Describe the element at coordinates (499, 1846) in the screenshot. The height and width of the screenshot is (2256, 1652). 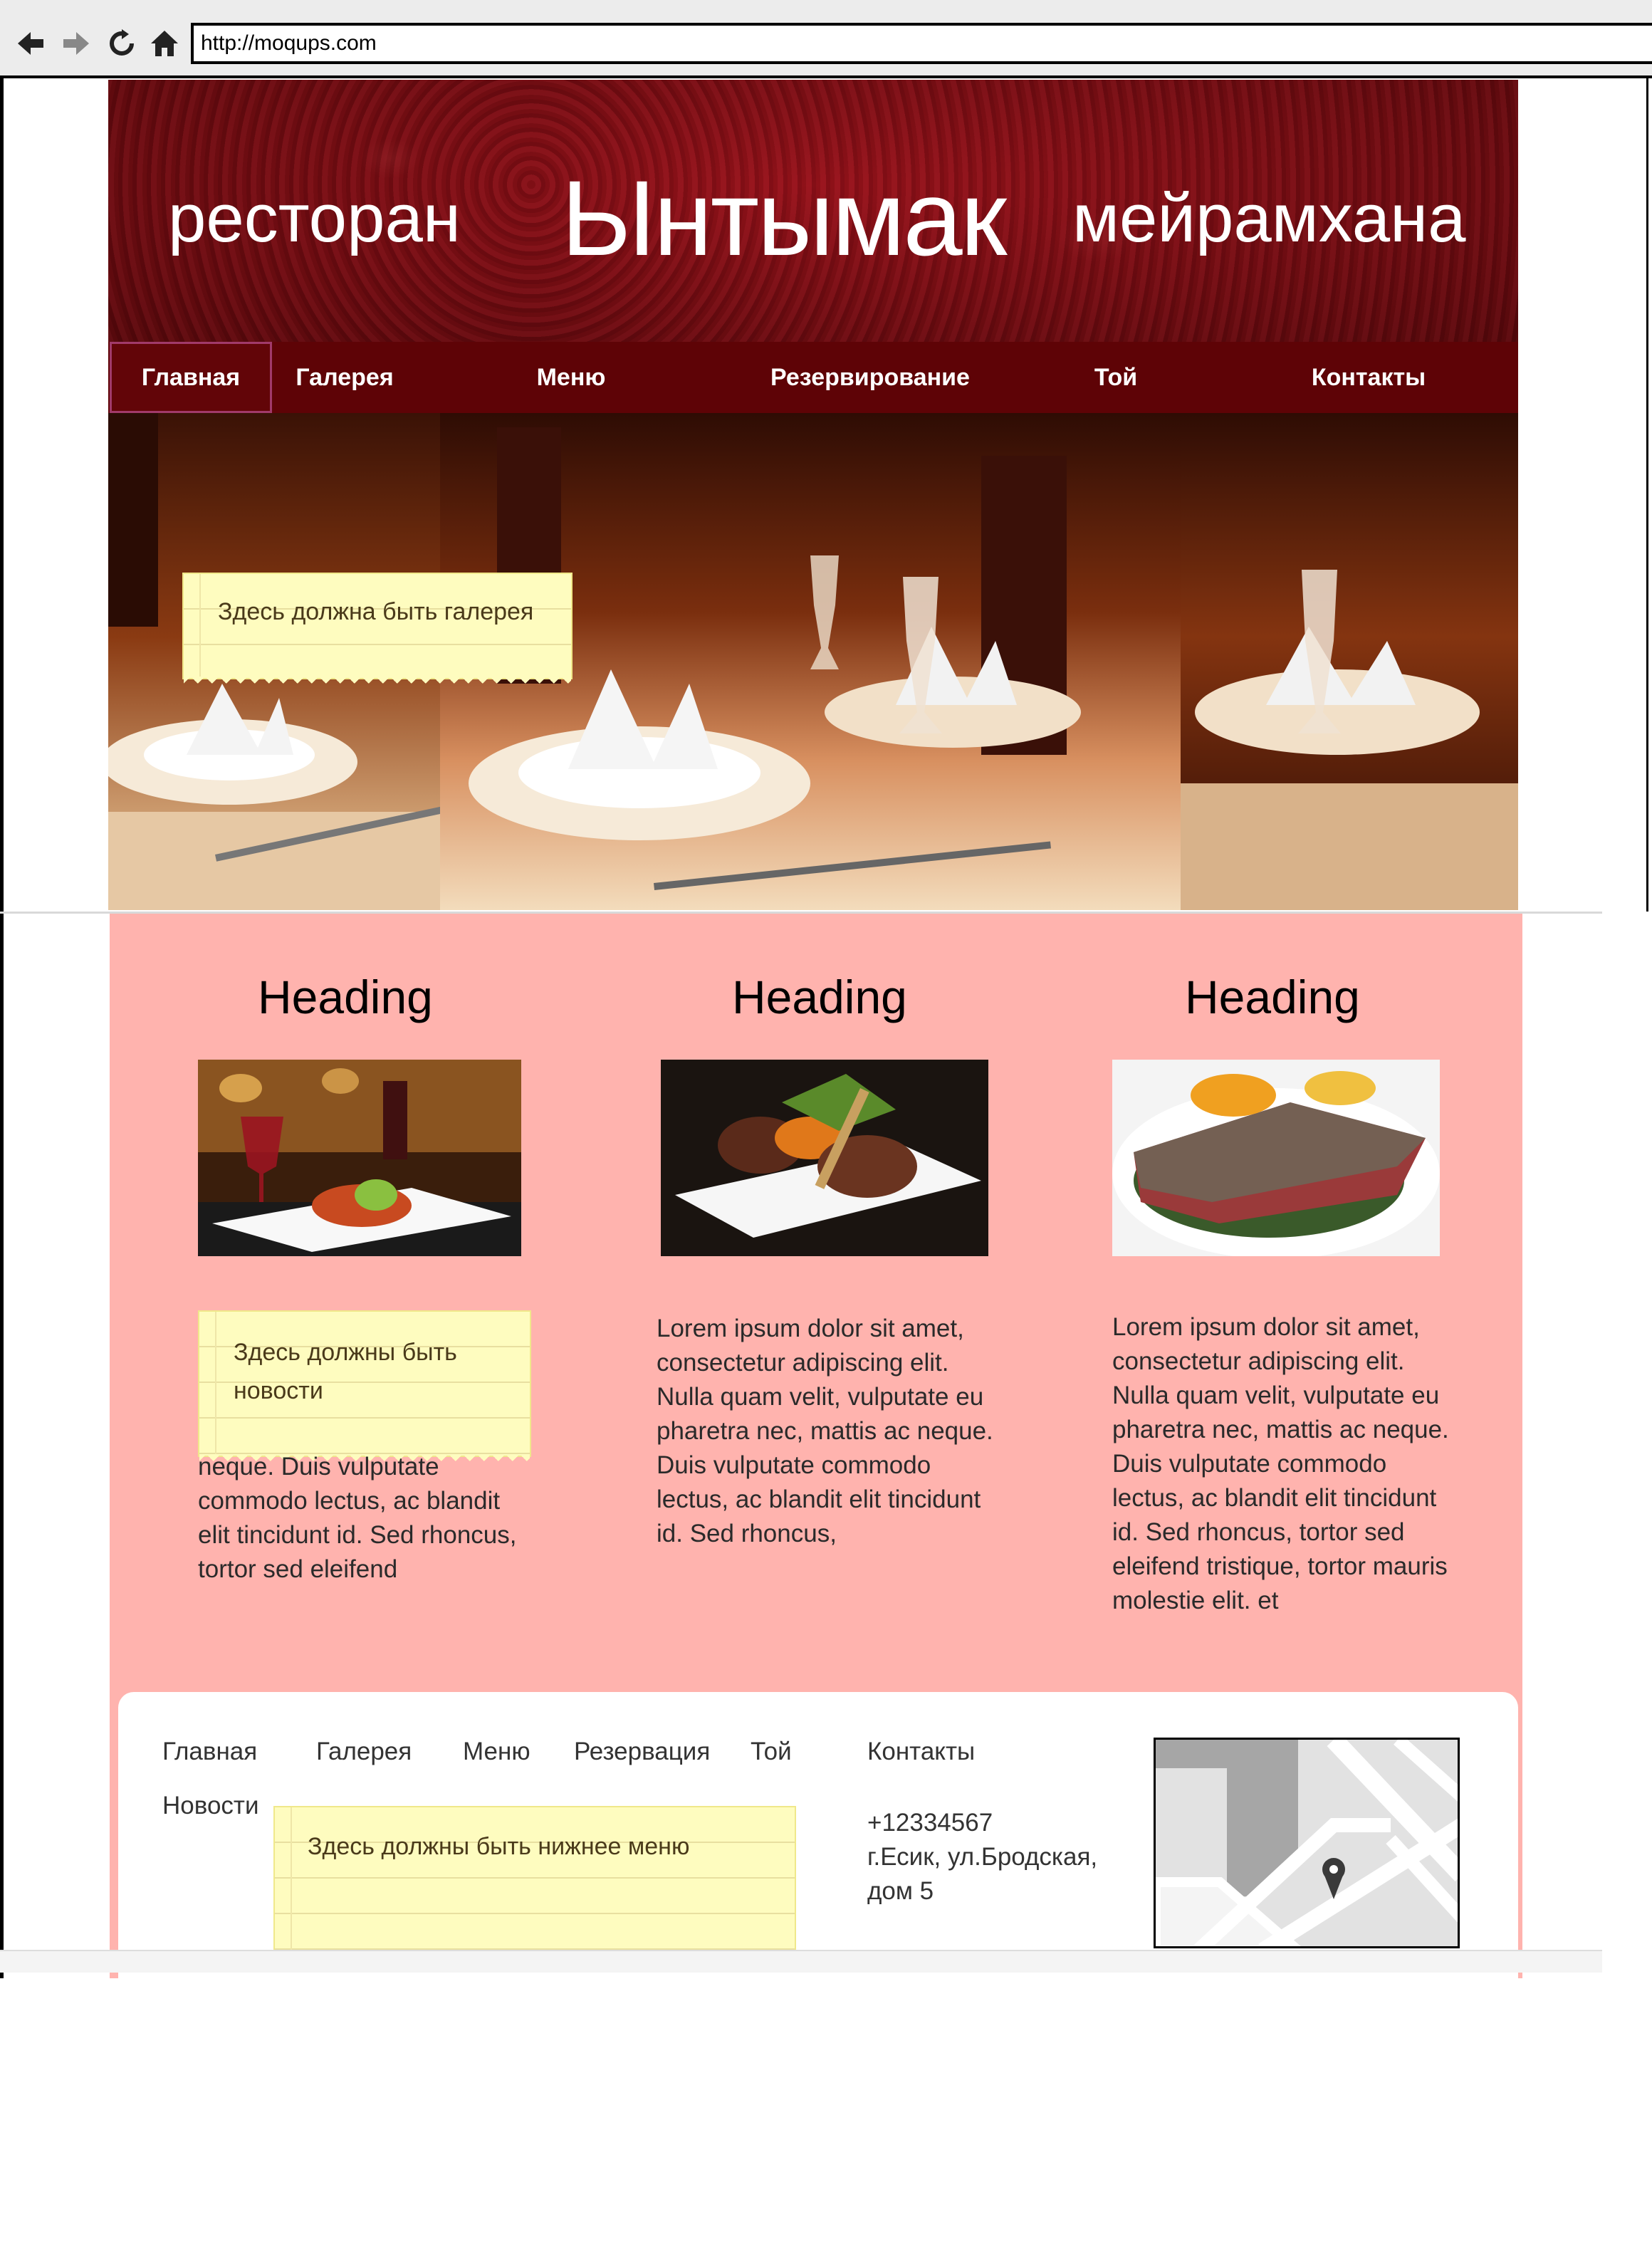
I see `footer-note-text: Здесь должны быть нижнее меню` at that location.